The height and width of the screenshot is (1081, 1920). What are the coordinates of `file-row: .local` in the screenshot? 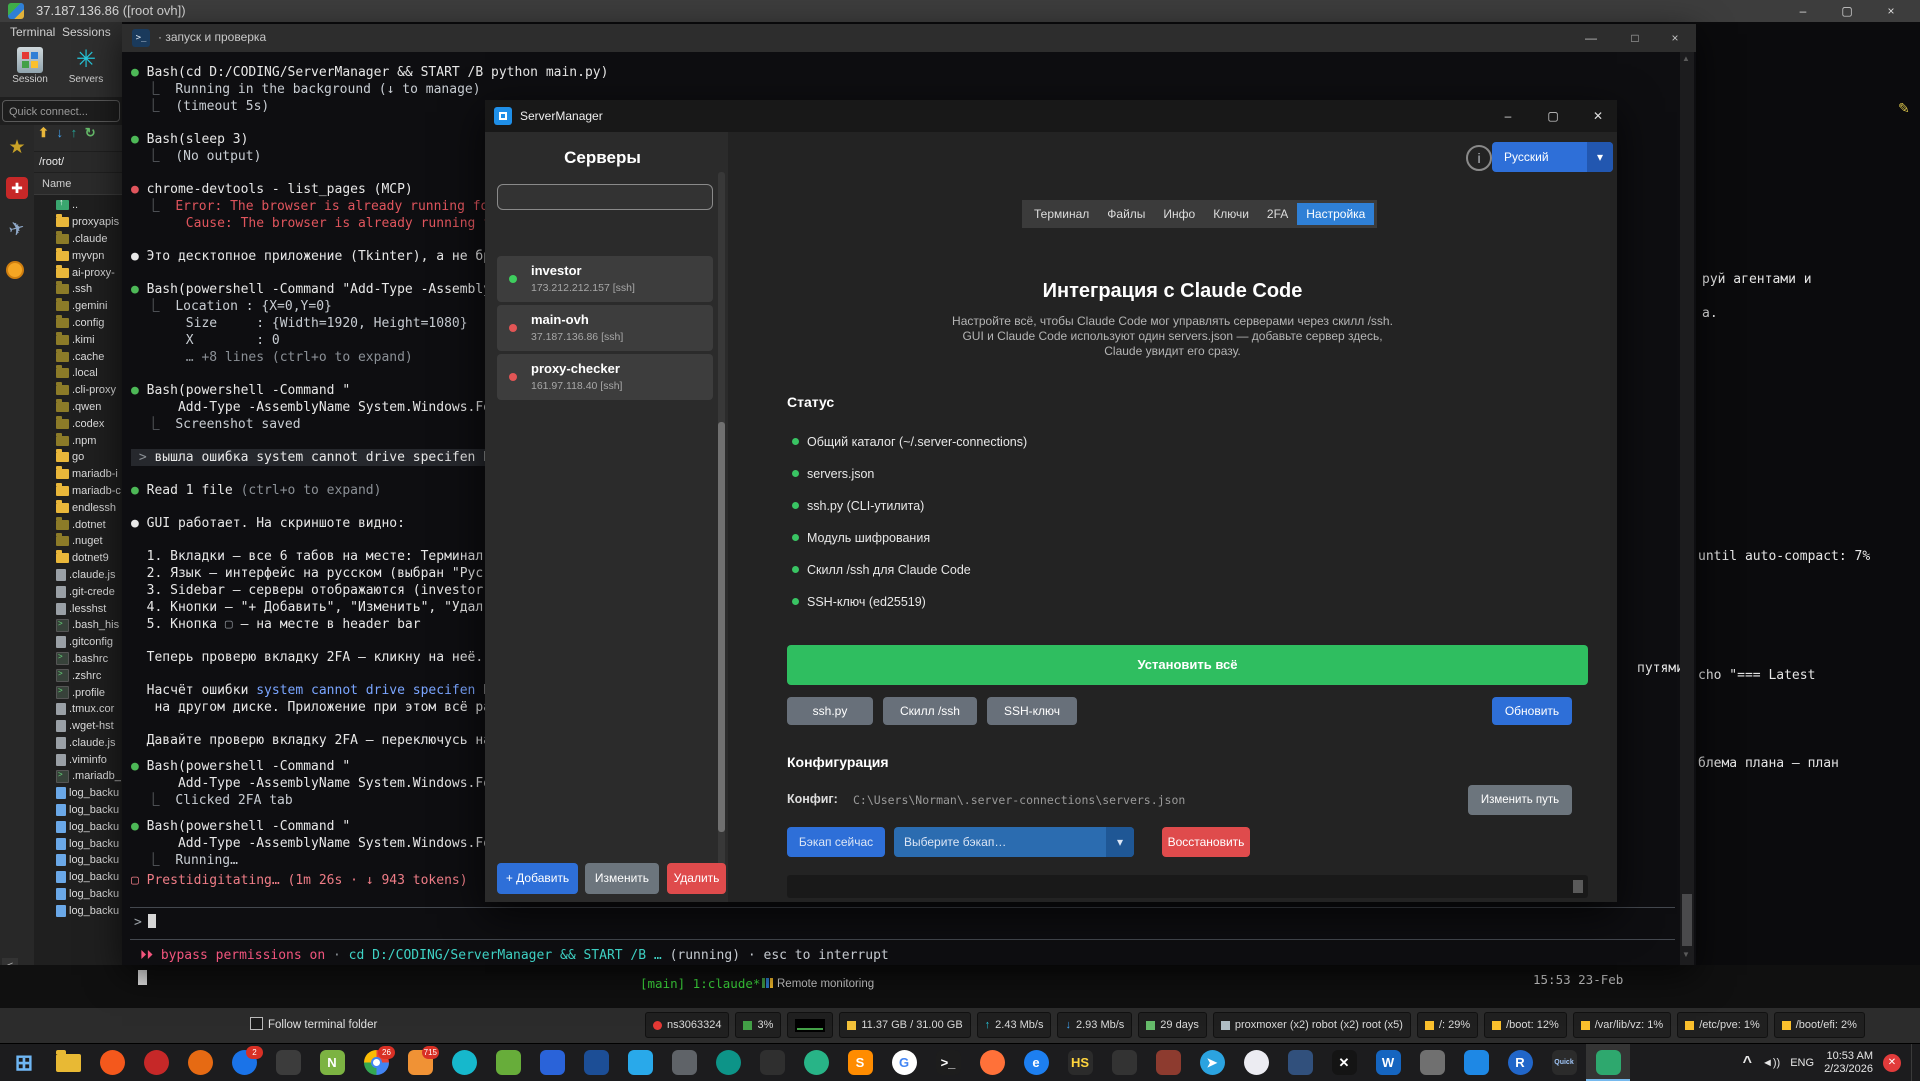 It's located at (78, 373).